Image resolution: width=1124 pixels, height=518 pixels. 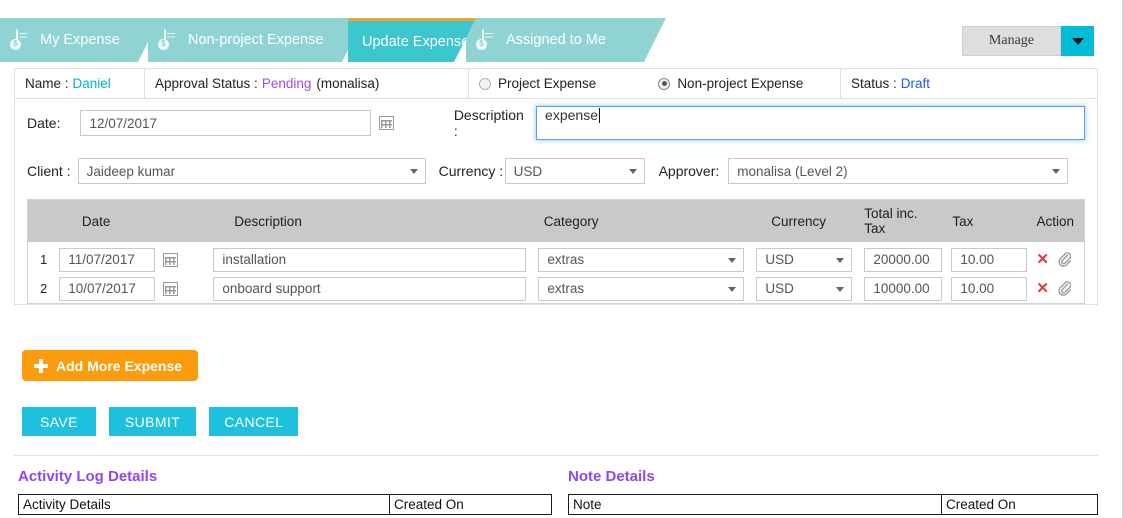 What do you see at coordinates (206, 83) in the screenshot?
I see `approval-status-label: Approval Status :` at bounding box center [206, 83].